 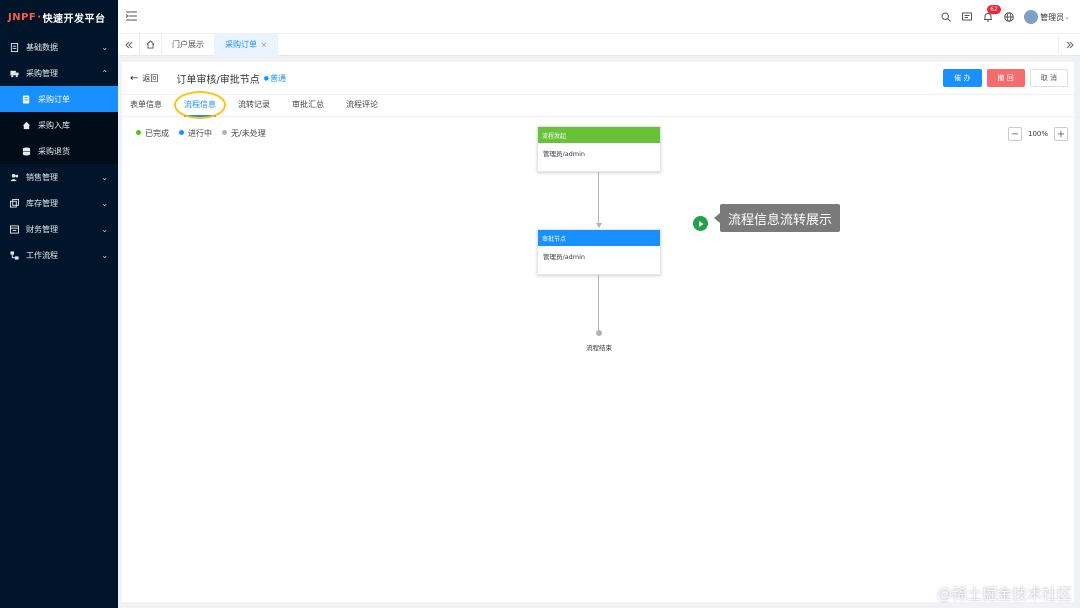 I want to click on sidebar-item-purchase-order: 采购订单, so click(x=59, y=99).